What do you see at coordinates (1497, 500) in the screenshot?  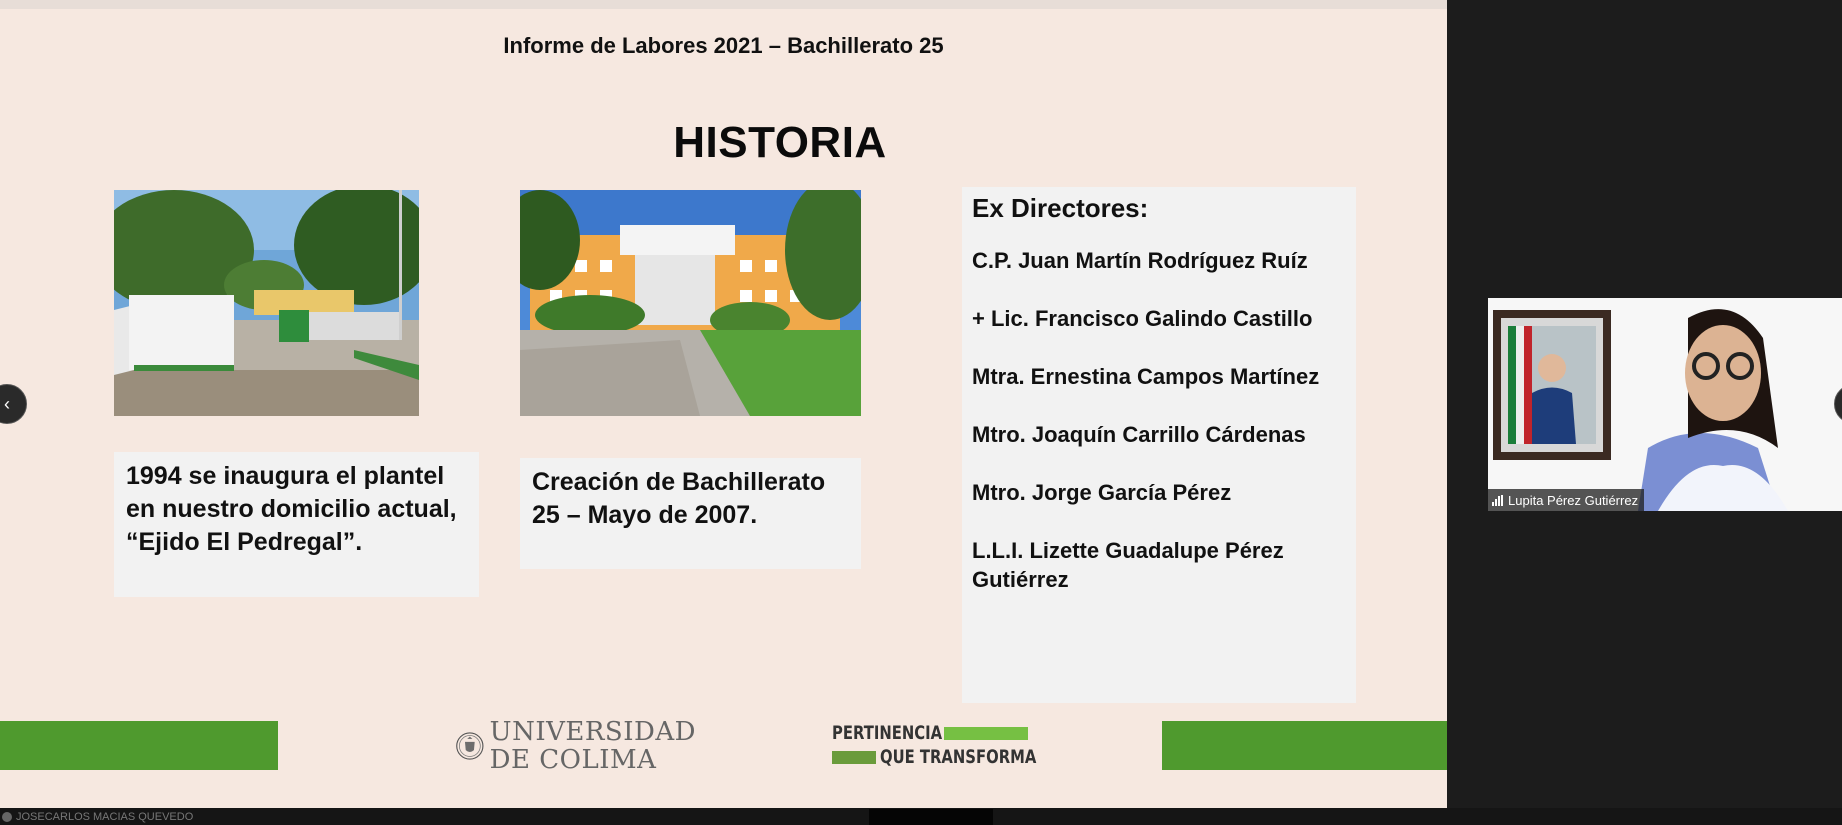 I see `signal-strength-icon` at bounding box center [1497, 500].